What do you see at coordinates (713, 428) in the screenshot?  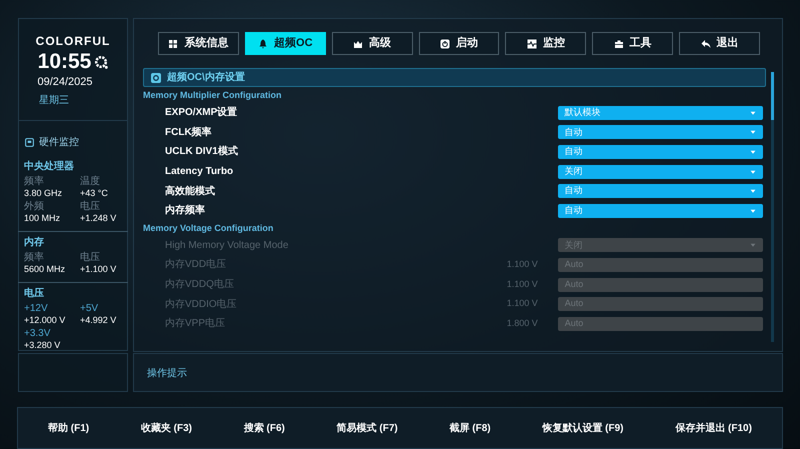 I see `function-key-button: 保存并退出 (F10)` at bounding box center [713, 428].